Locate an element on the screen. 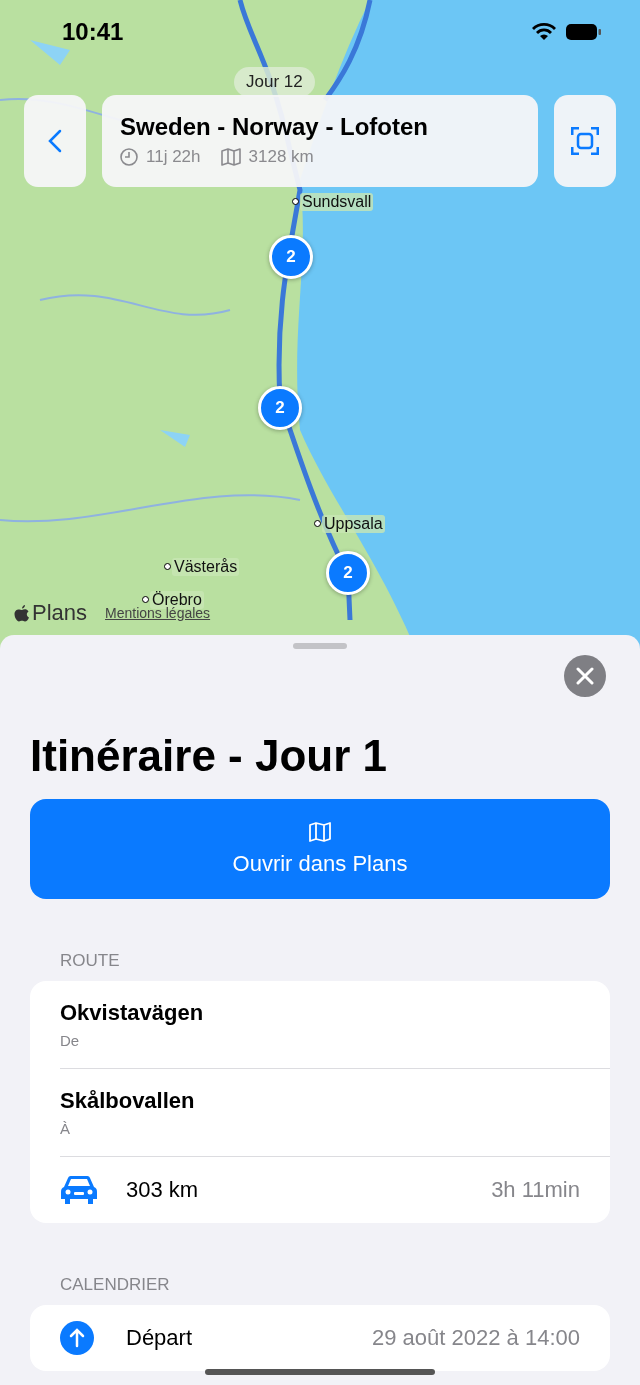 The image size is (640, 1385). clock-icon is located at coordinates (129, 157).